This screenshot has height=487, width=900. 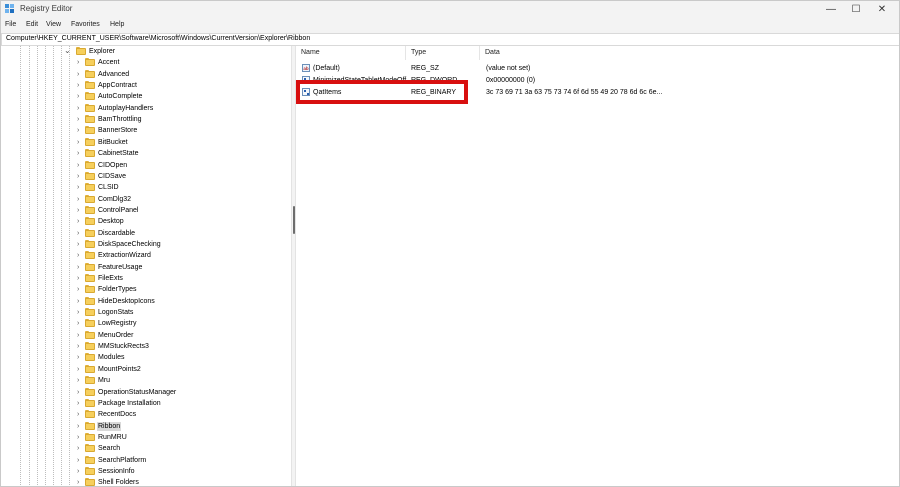 What do you see at coordinates (145, 289) in the screenshot?
I see `tree-item: › FolderTypes` at bounding box center [145, 289].